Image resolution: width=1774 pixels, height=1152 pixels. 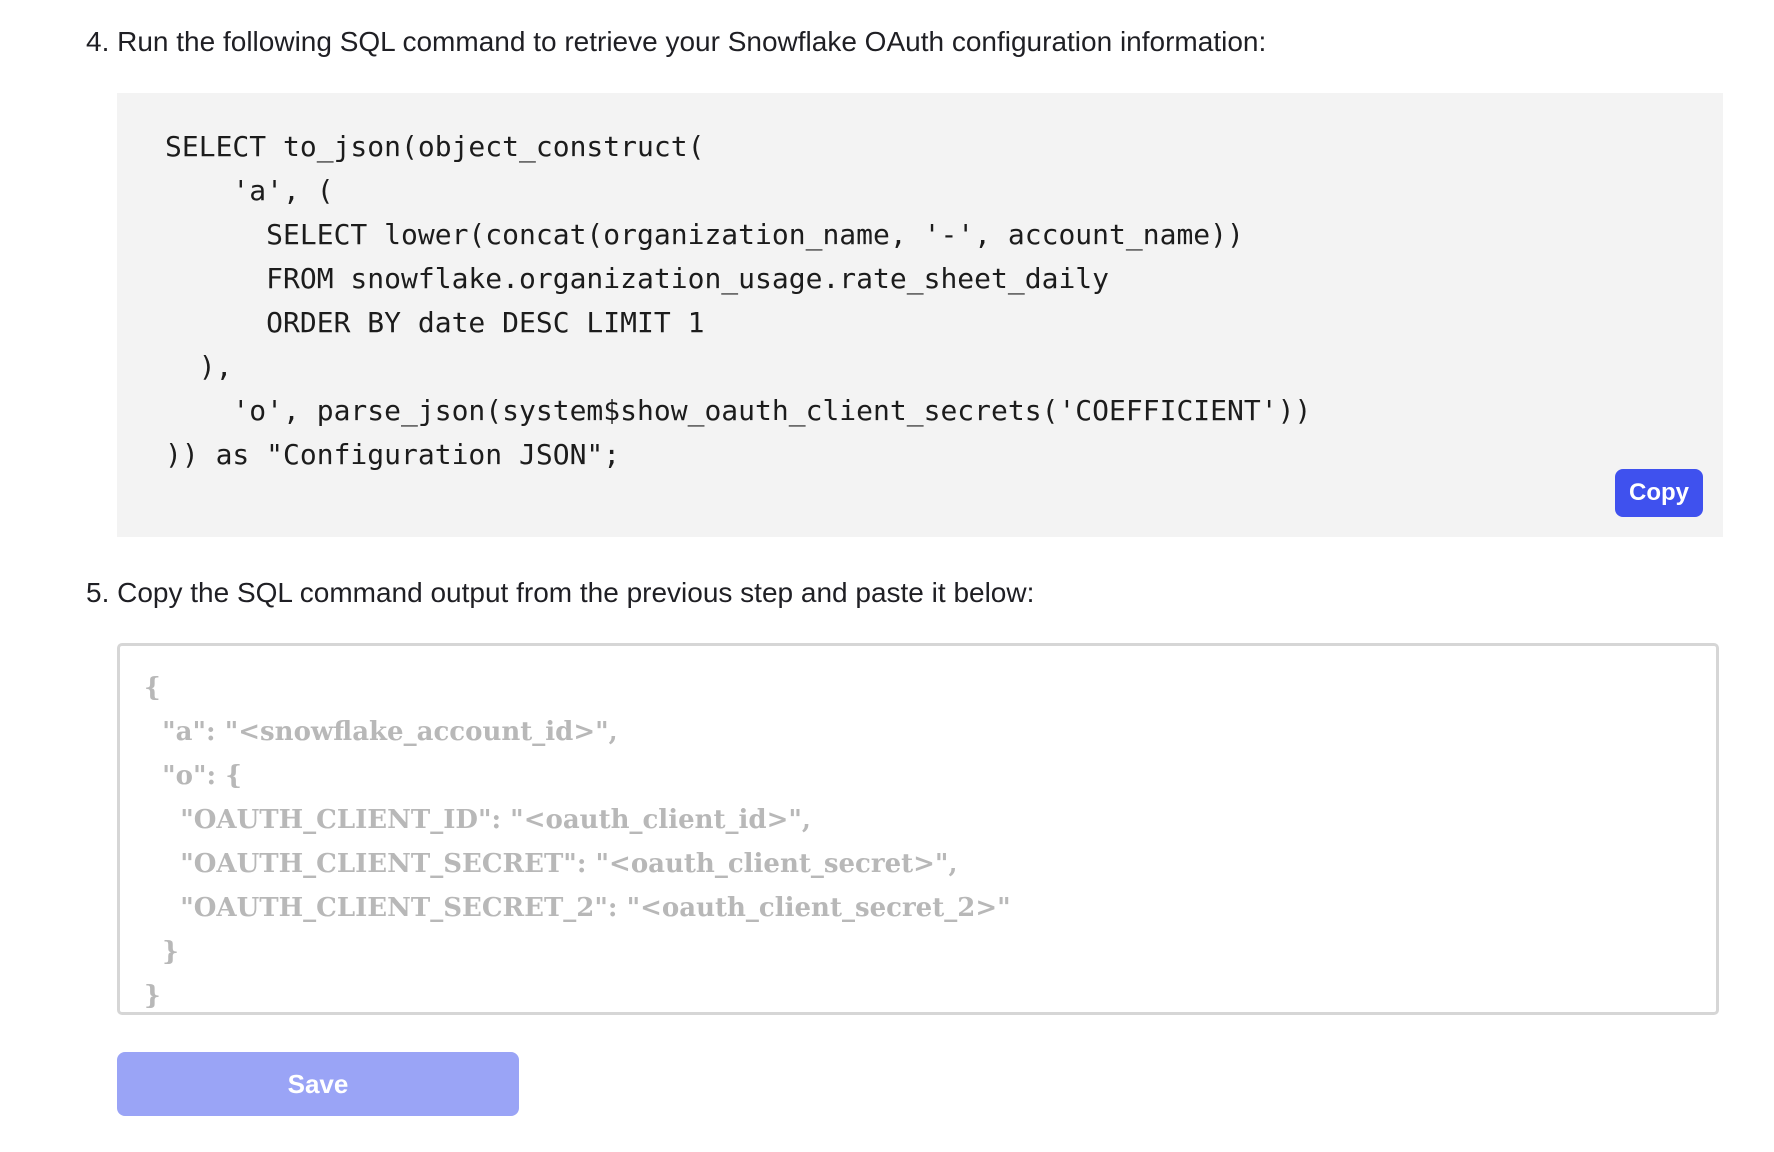 I want to click on save-button: Save, so click(x=318, y=1084).